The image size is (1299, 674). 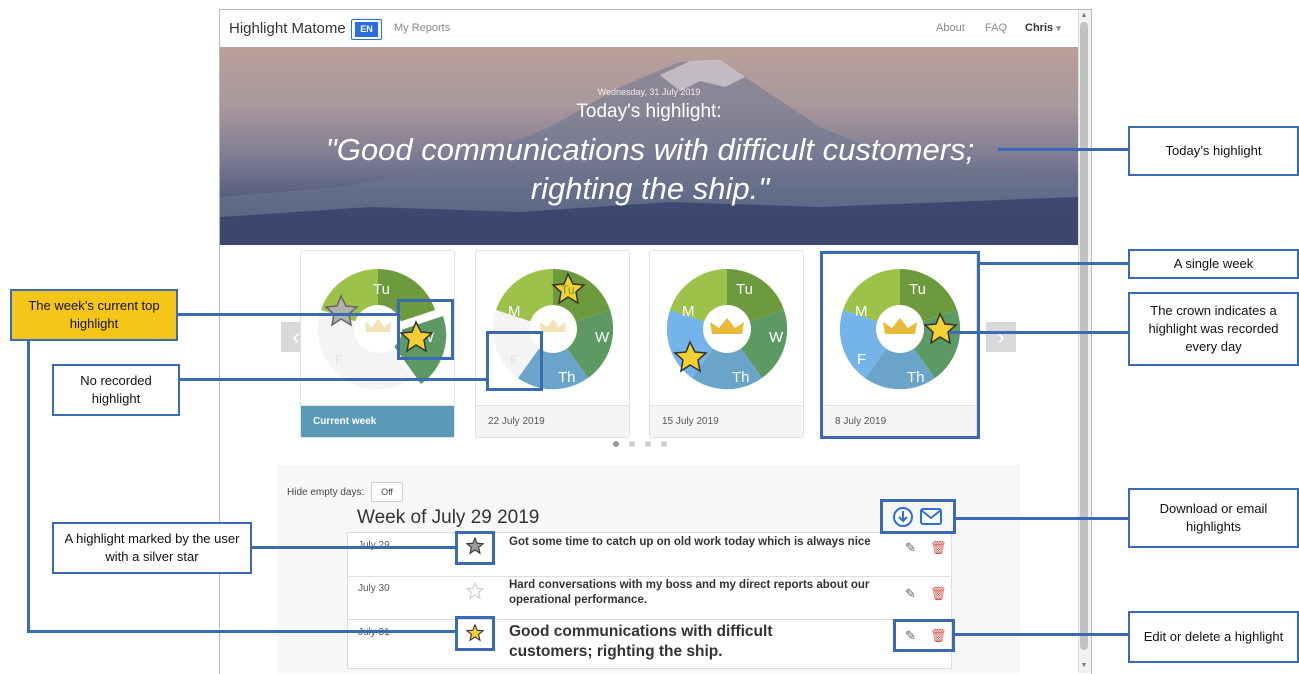 I want to click on highlight-box-top, so click(x=425, y=329).